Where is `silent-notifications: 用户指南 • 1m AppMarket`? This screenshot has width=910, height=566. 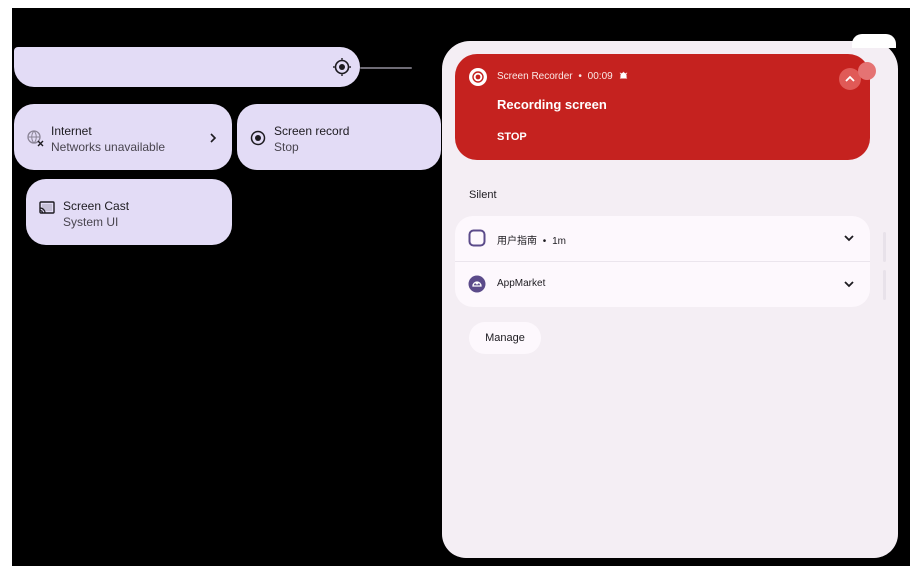 silent-notifications: 用户指南 • 1m AppMarket is located at coordinates (662, 261).